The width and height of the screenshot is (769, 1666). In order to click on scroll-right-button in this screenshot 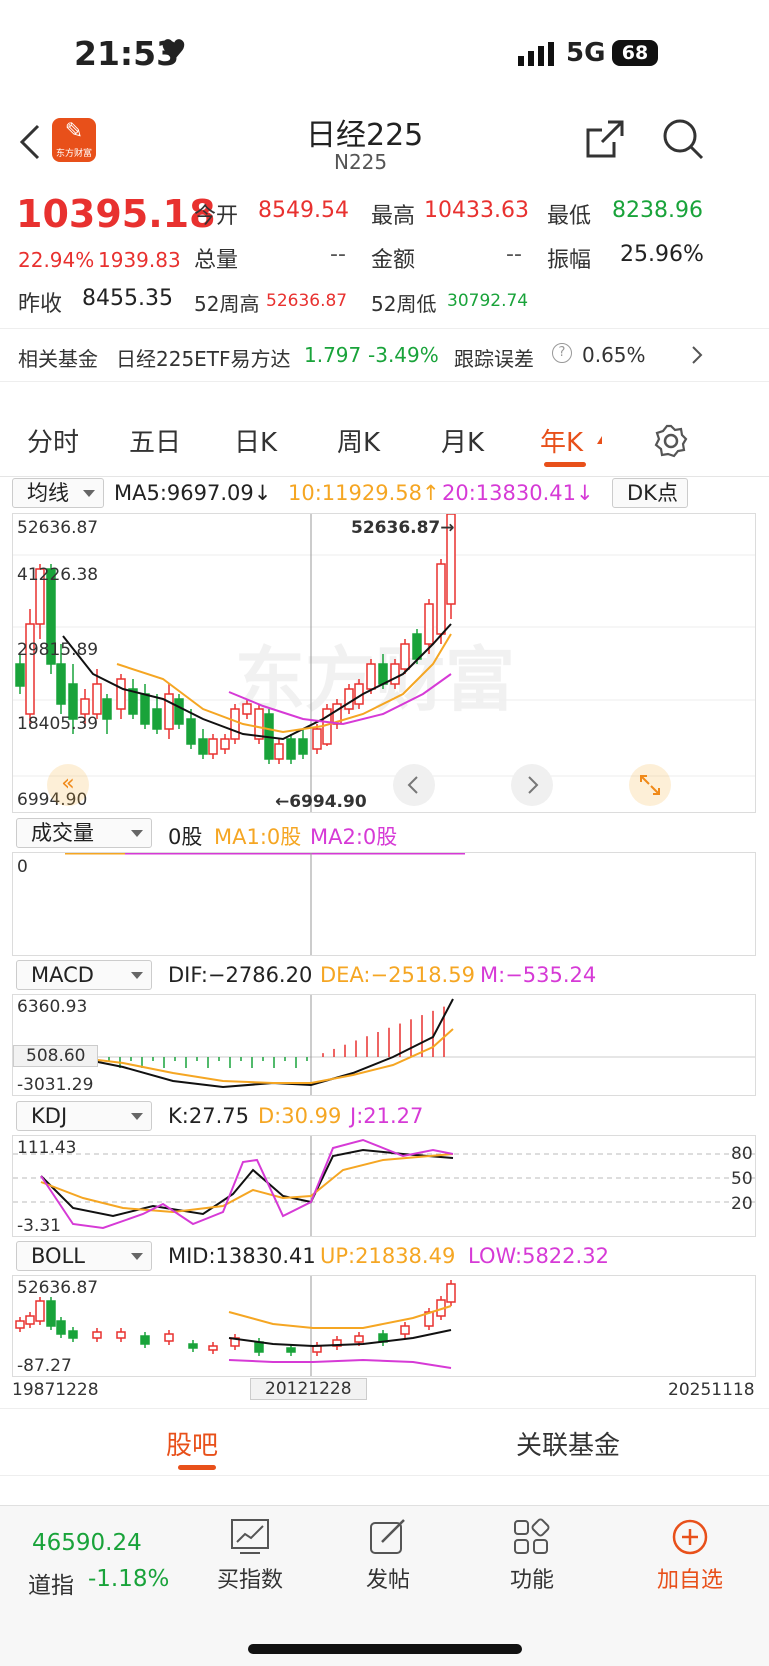, I will do `click(532, 785)`.